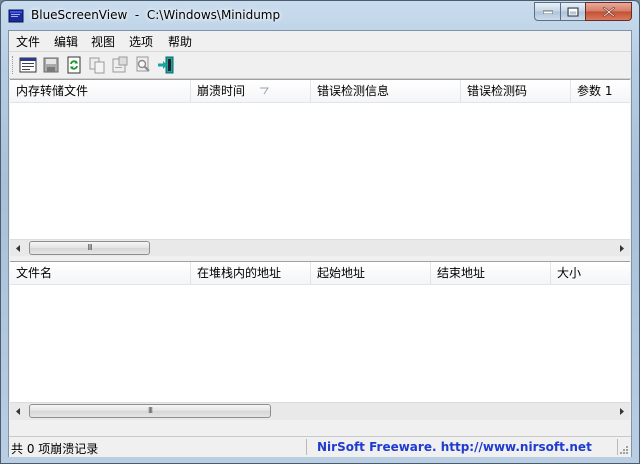 The image size is (640, 464). I want to click on nirsoft-link: NirSoft Freeware. http://www.nirsoft.net, so click(454, 447).